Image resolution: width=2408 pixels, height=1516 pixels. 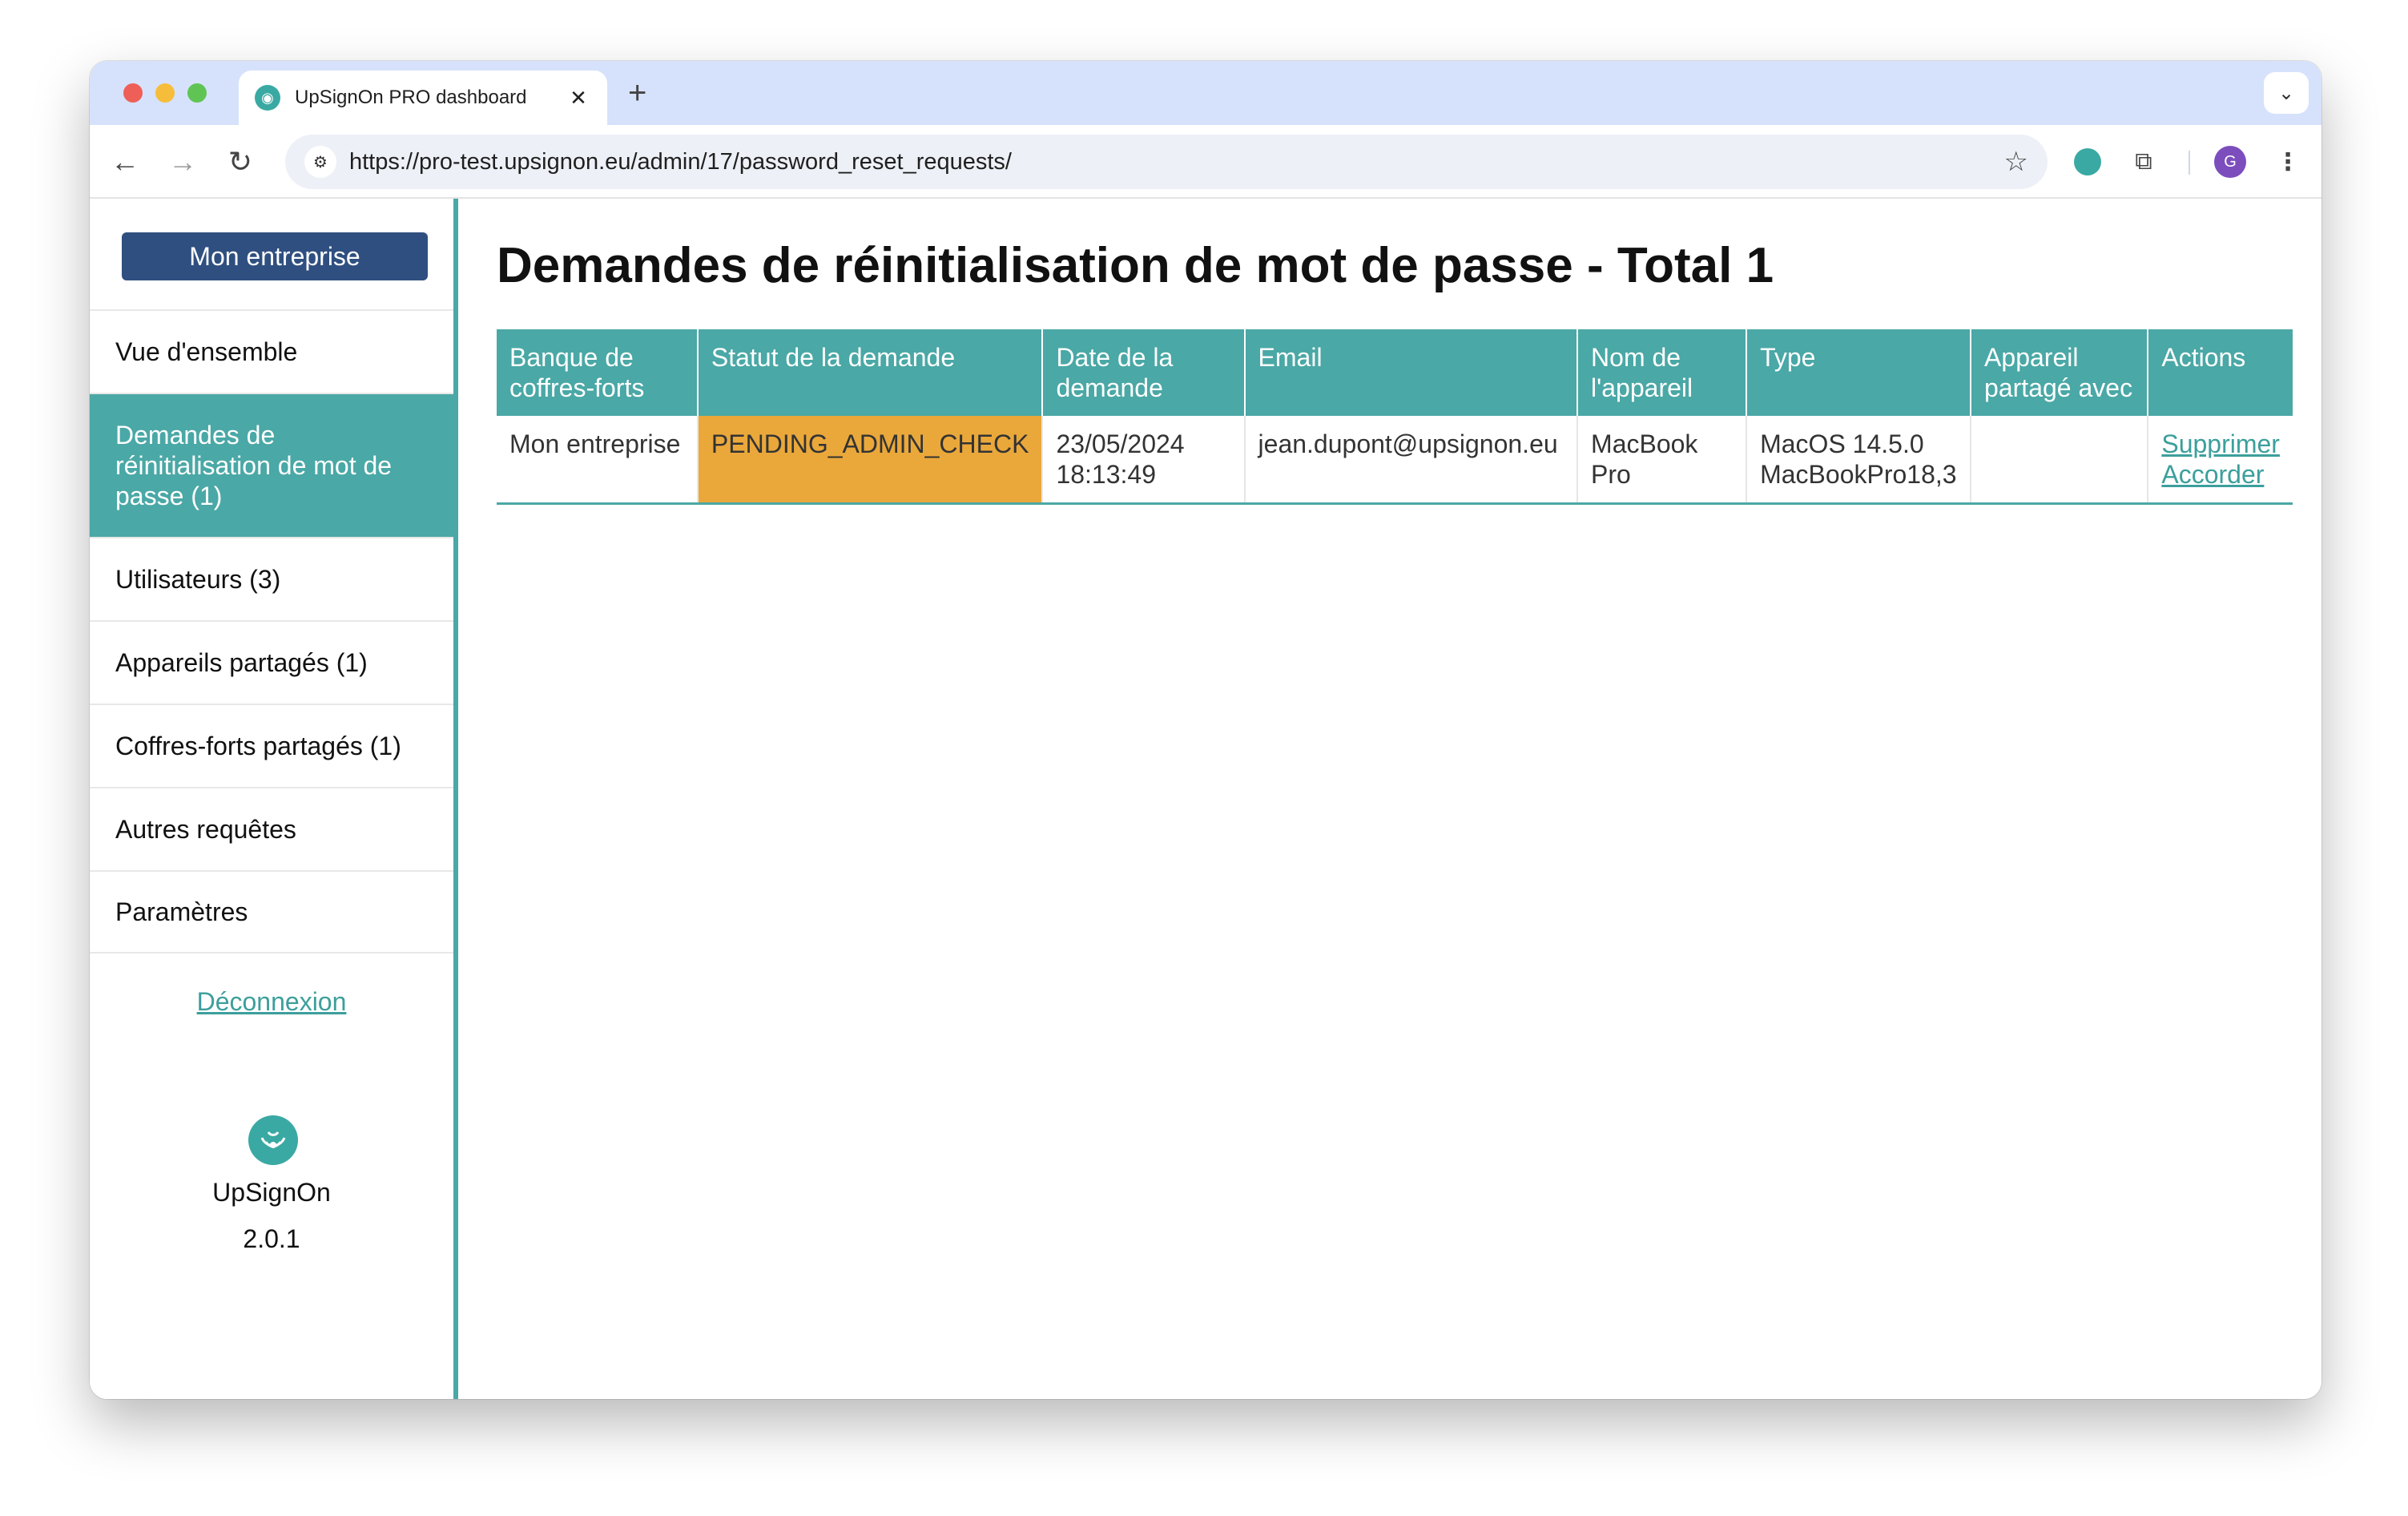 What do you see at coordinates (869, 372) in the screenshot?
I see `column-header-status: Statut de la demande` at bounding box center [869, 372].